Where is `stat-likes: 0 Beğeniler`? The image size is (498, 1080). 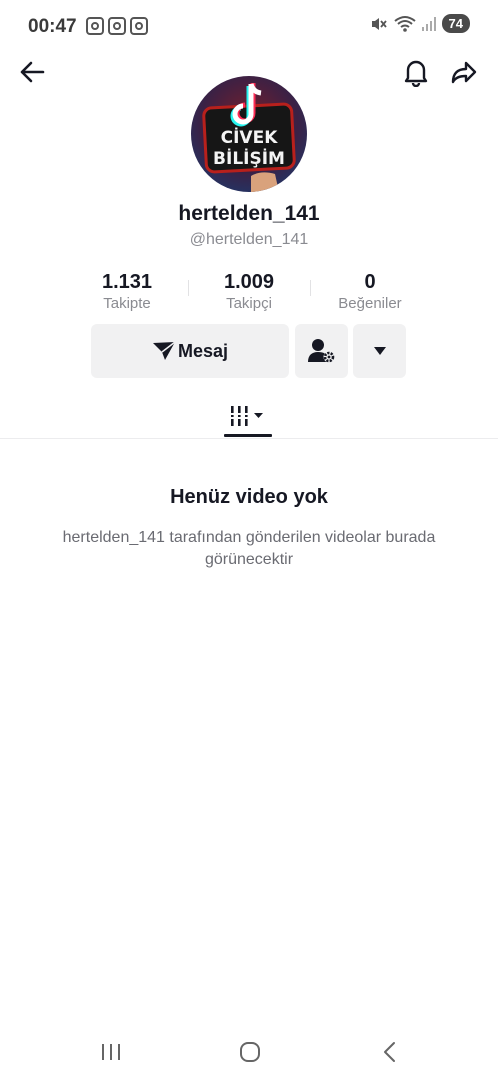 stat-likes: 0 Beğeniler is located at coordinates (370, 292).